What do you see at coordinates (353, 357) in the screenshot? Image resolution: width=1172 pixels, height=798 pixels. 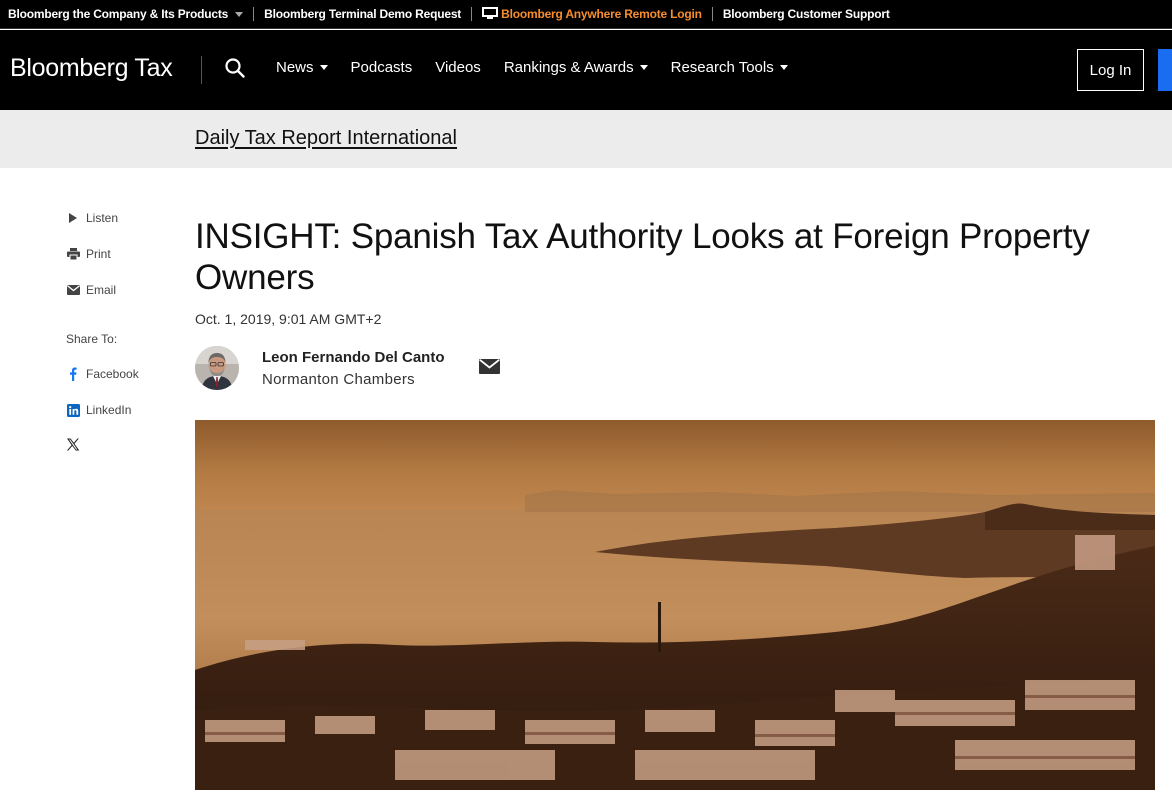 I see `author-name: Leon Fernando Del Canto` at bounding box center [353, 357].